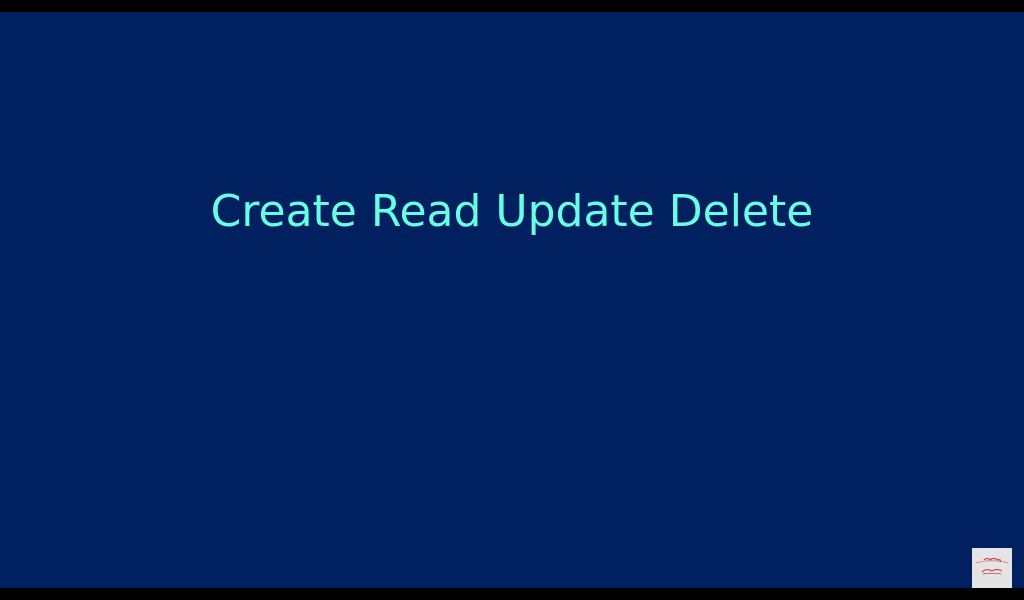  I want to click on channel-logo-watermark, so click(992, 568).